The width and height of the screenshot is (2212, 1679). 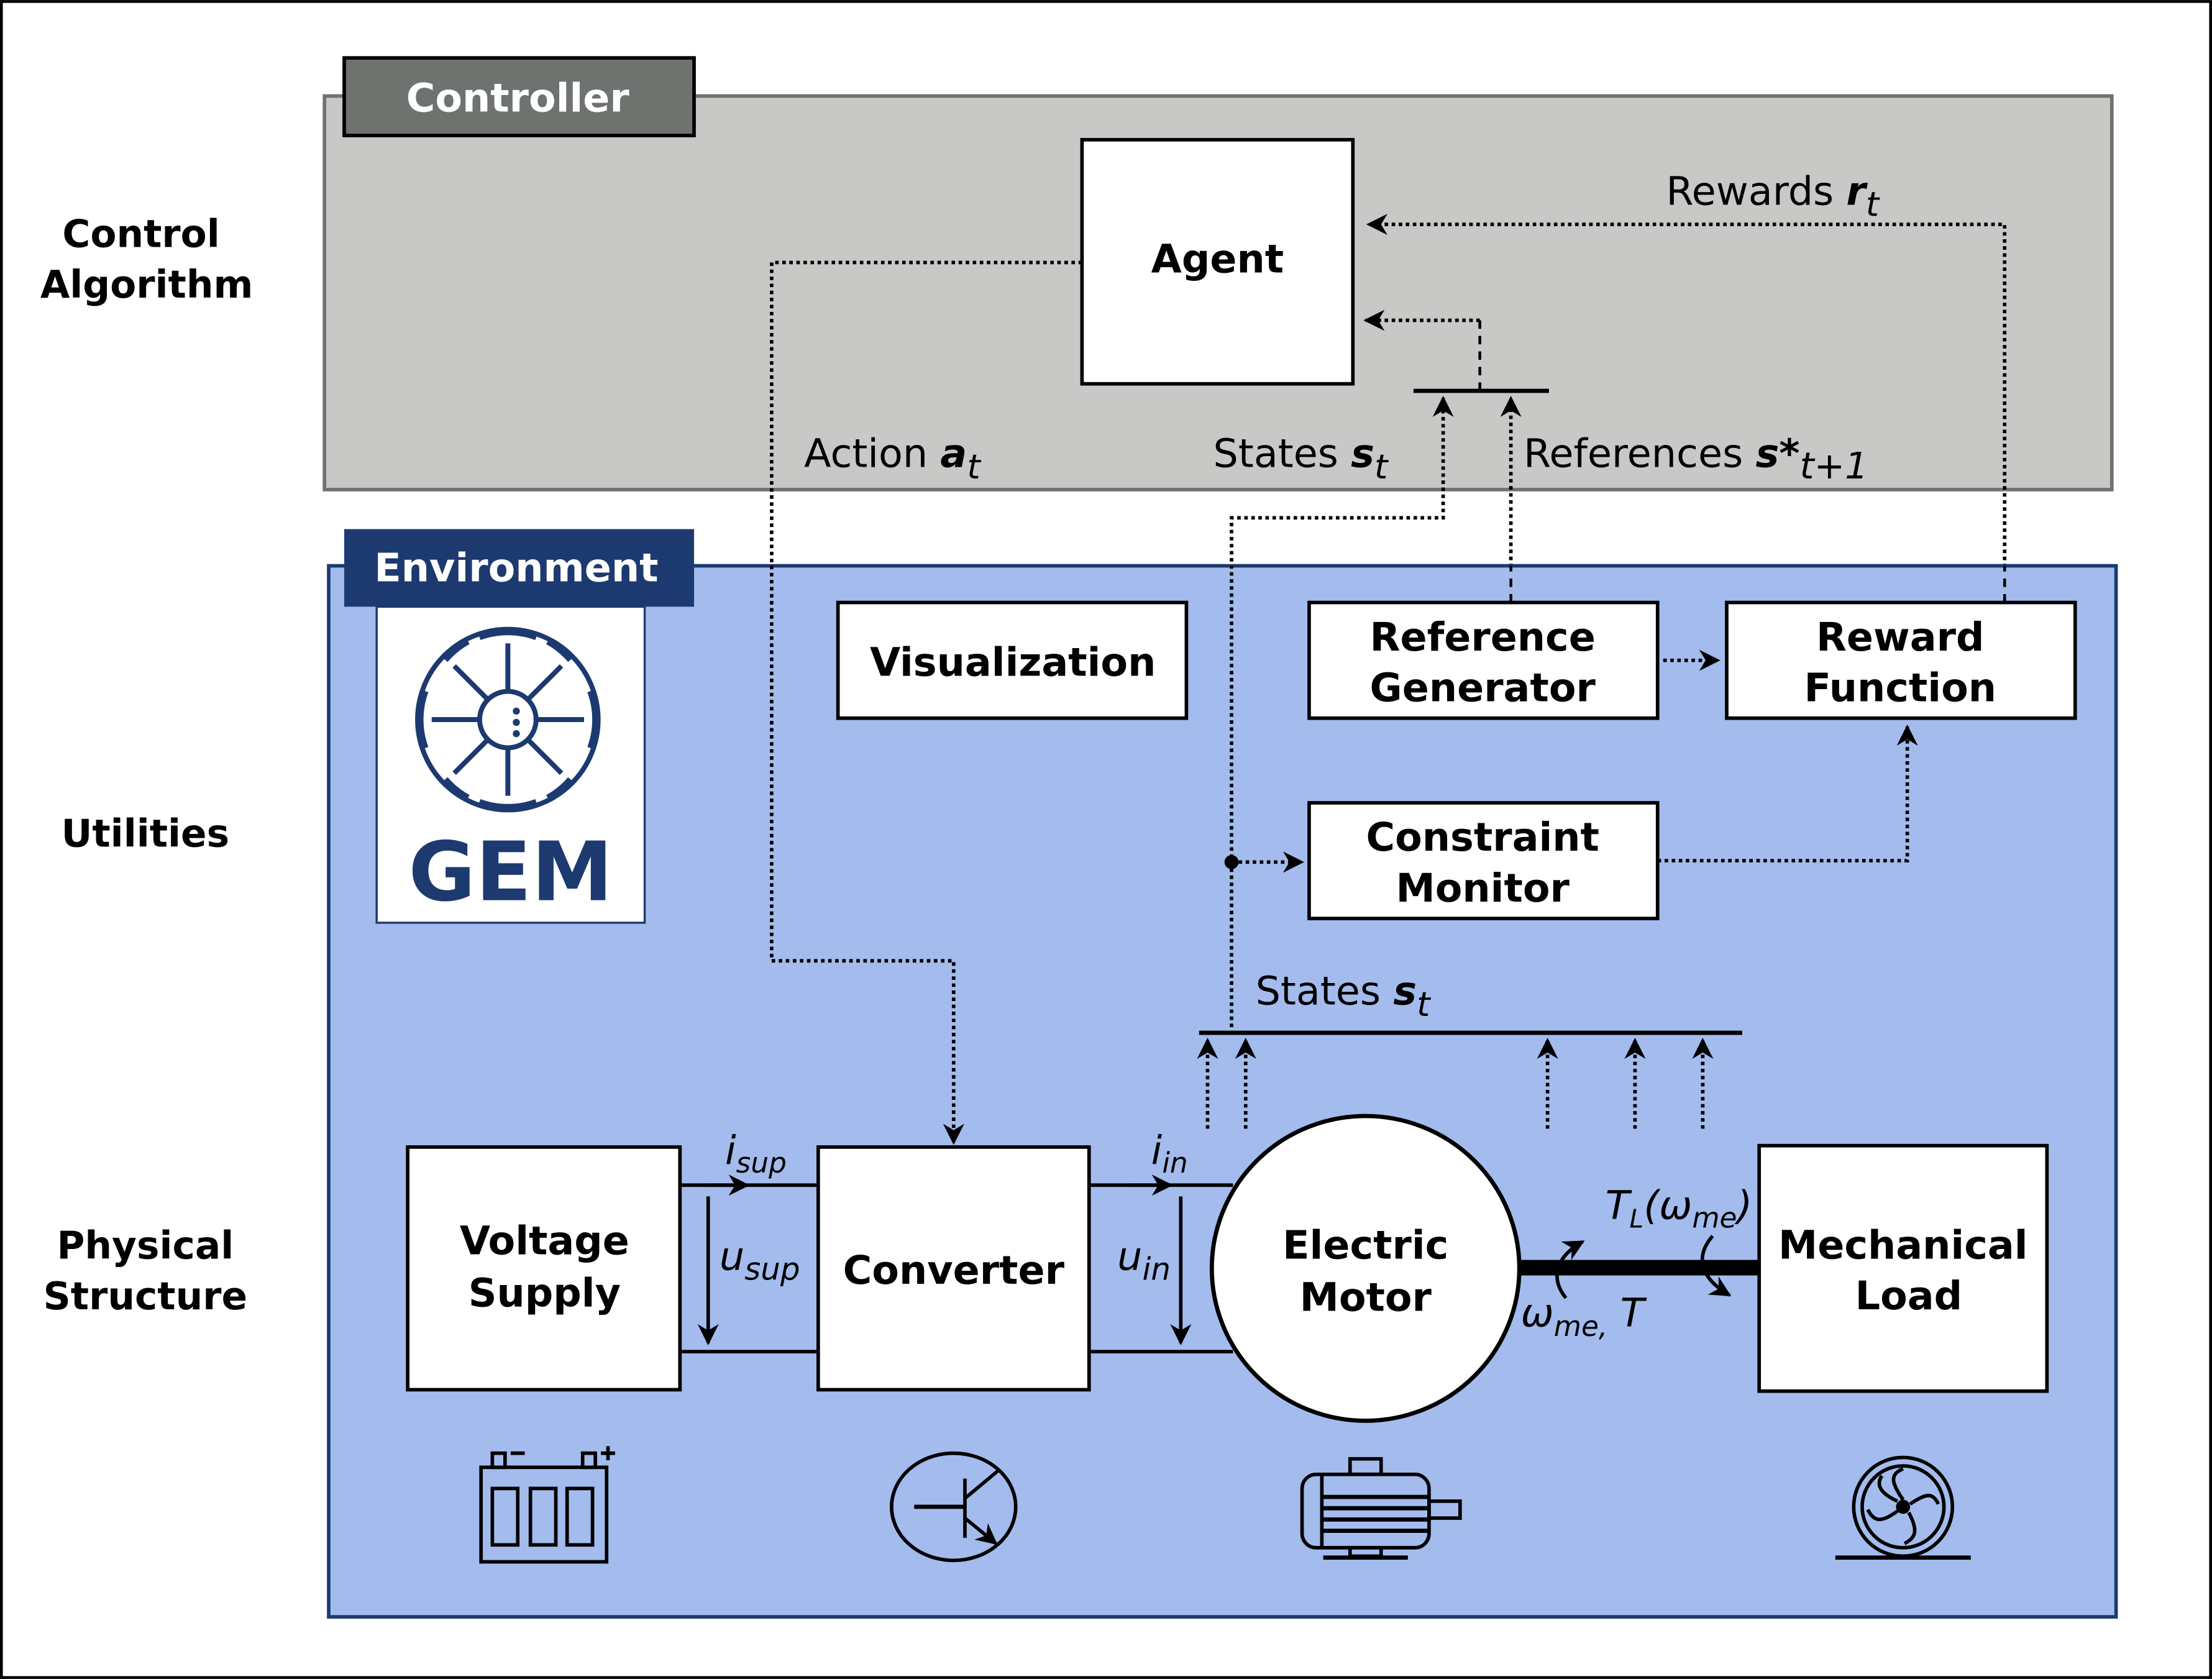 I want to click on agent-label: Agent, so click(x=1217, y=258).